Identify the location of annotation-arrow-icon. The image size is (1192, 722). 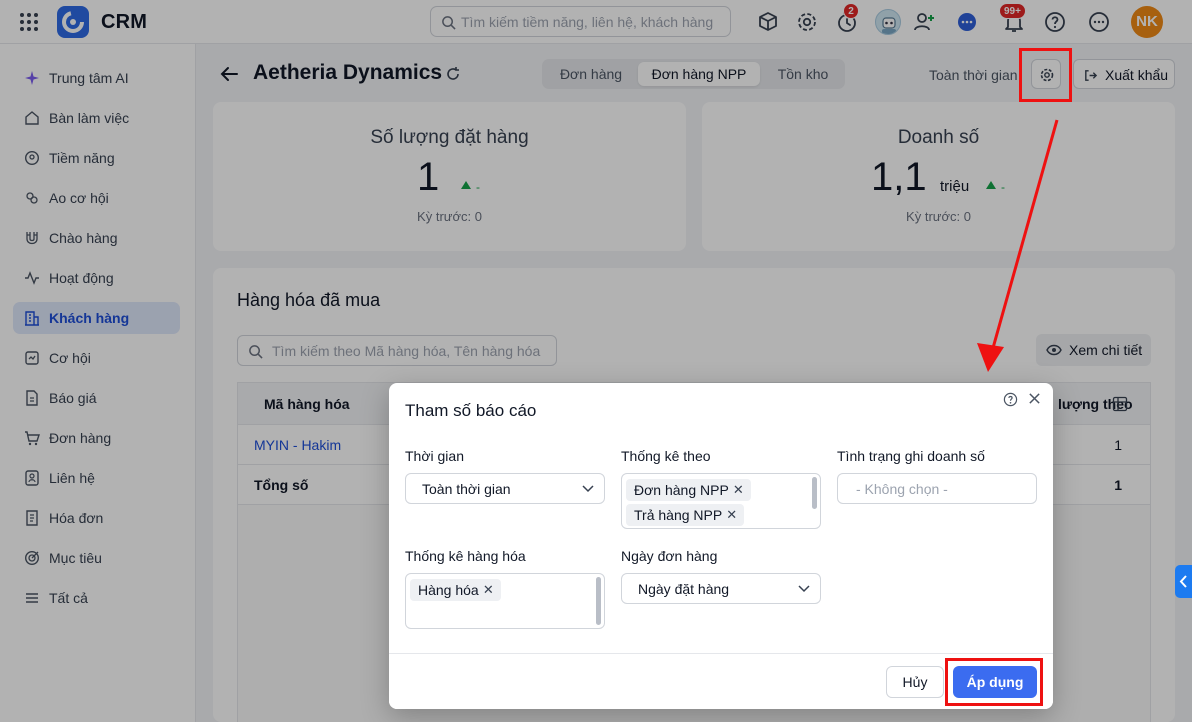
(1018, 245).